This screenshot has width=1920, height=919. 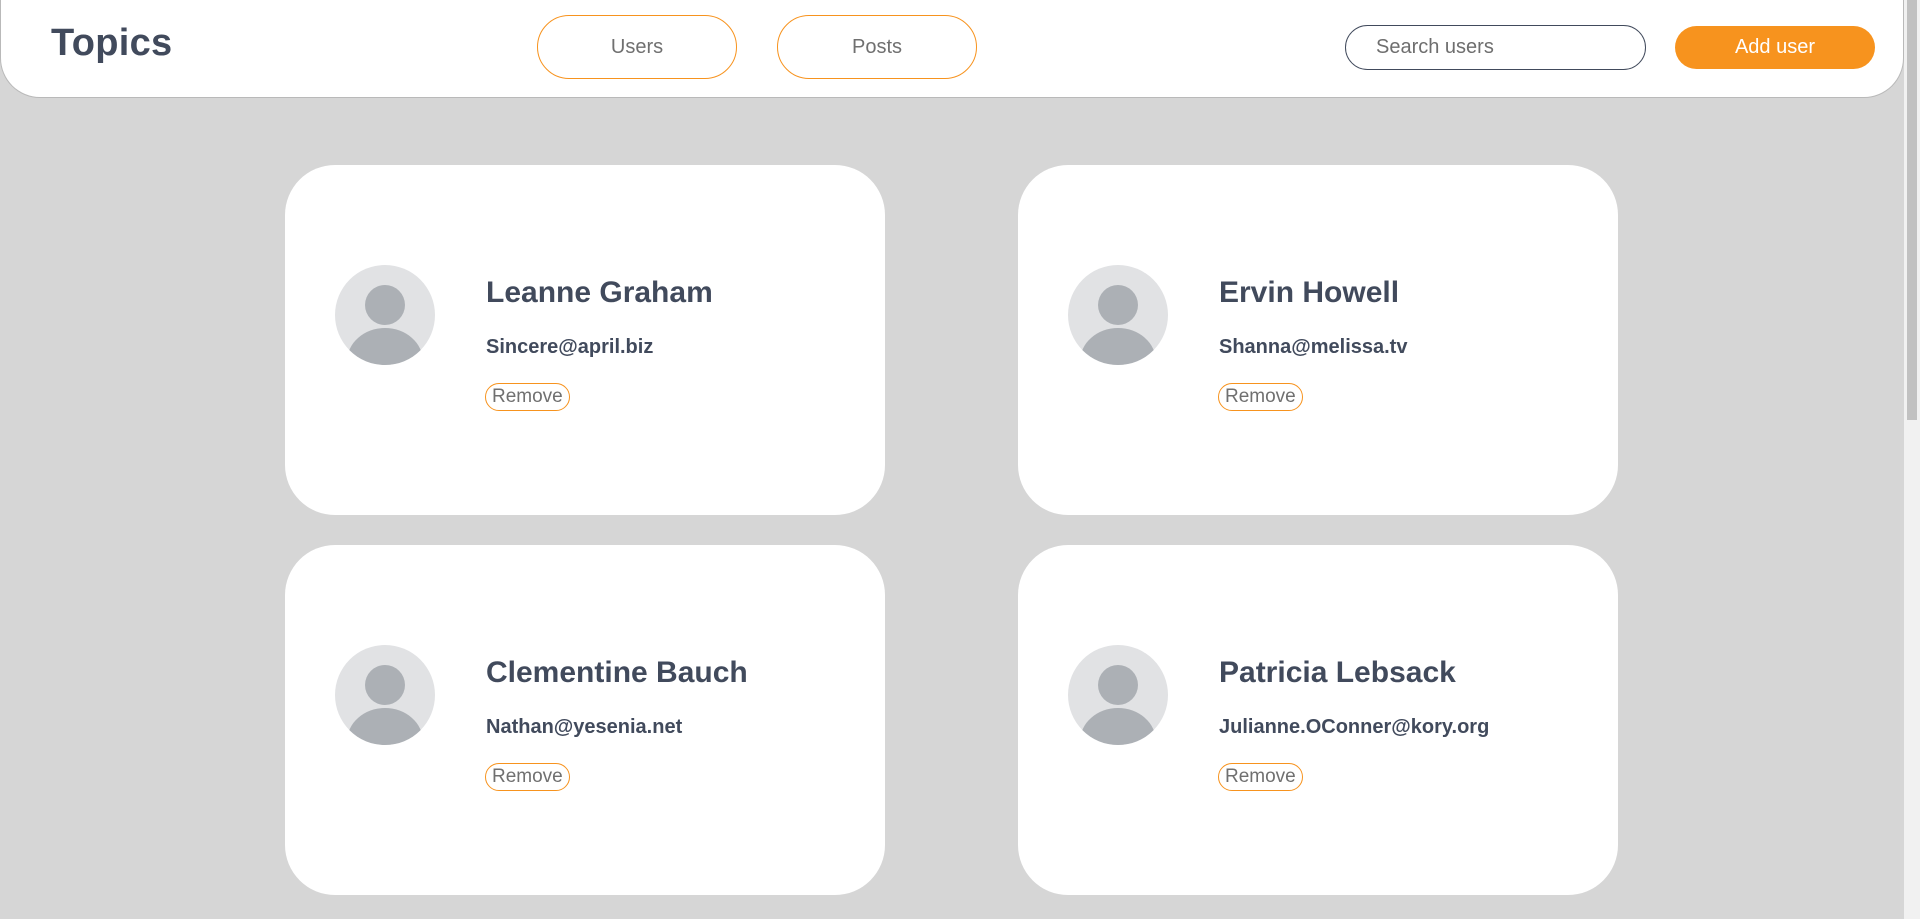 What do you see at coordinates (584, 727) in the screenshot?
I see `user-email: Nathan@yesenia.net` at bounding box center [584, 727].